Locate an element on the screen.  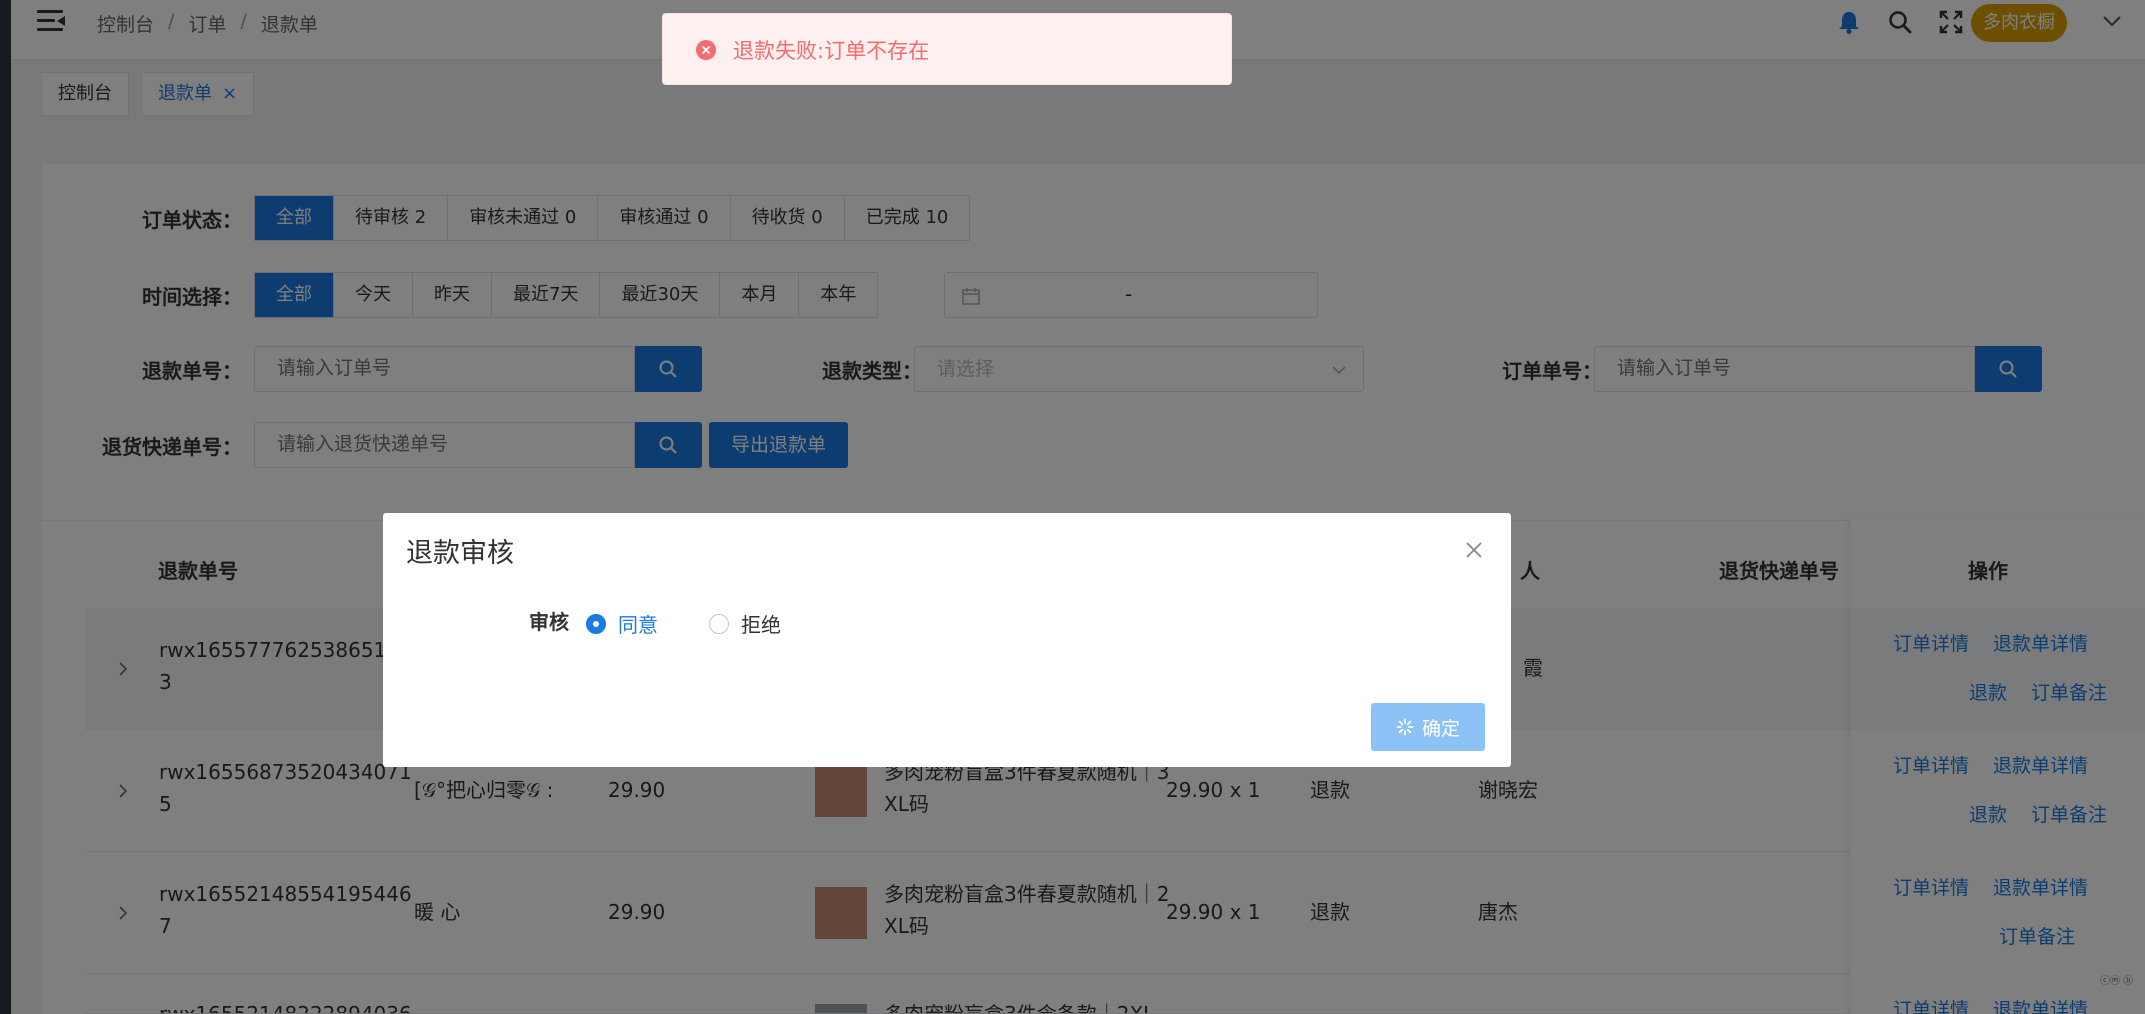
audit-label: 审核 is located at coordinates (549, 622).